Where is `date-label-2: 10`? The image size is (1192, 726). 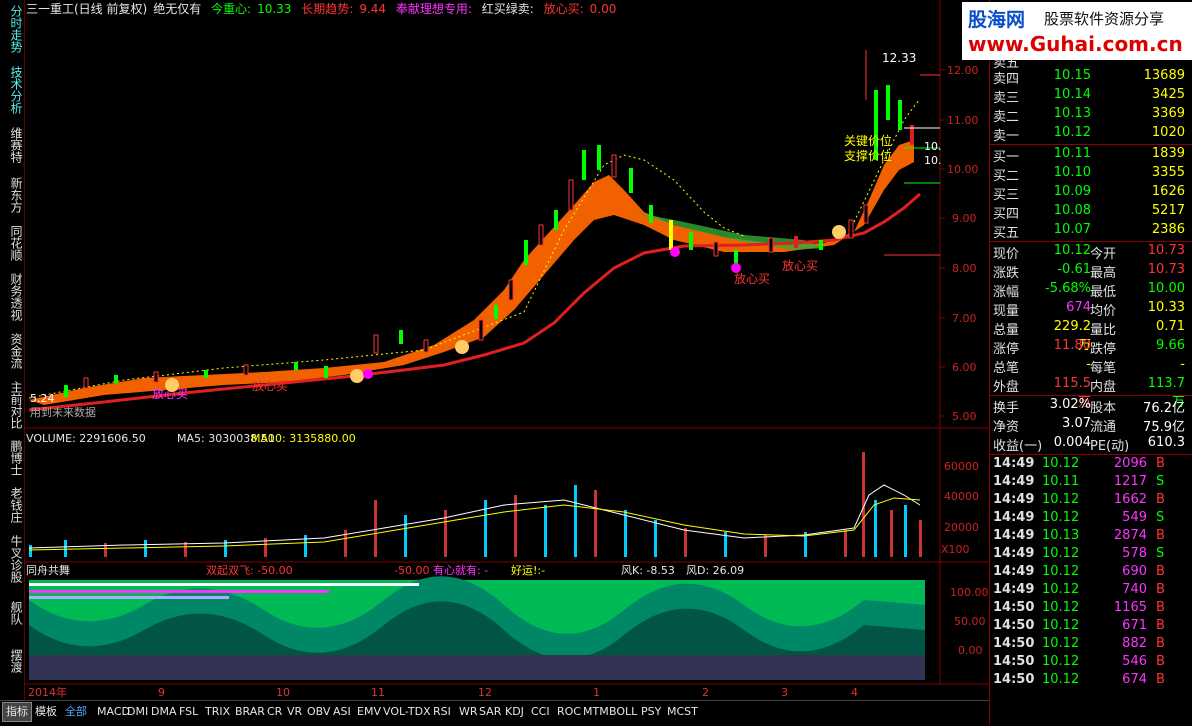
date-label-2: 10 is located at coordinates (283, 692).